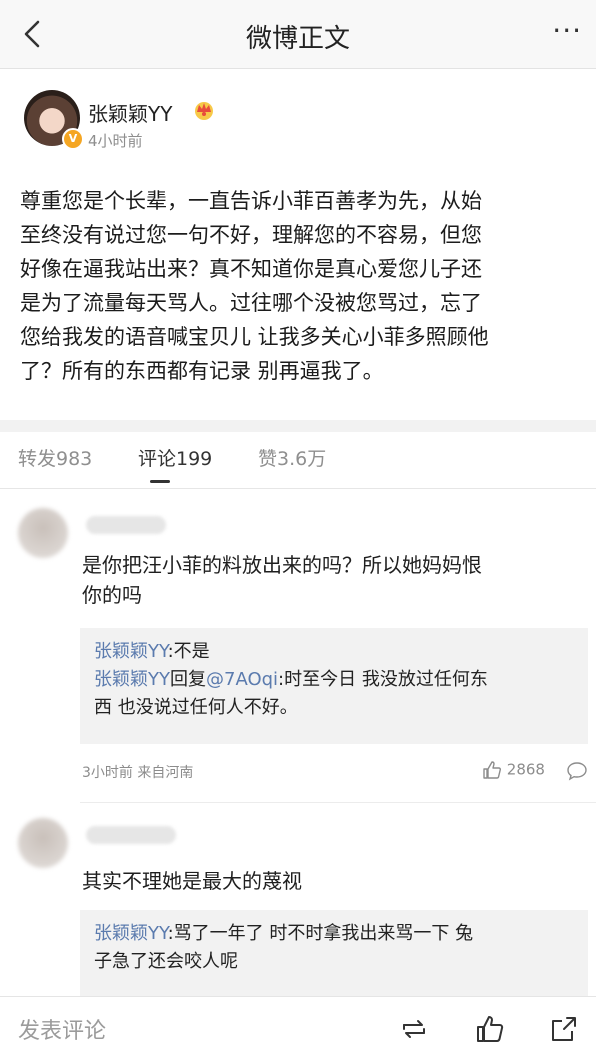  What do you see at coordinates (564, 1029) in the screenshot?
I see `share-icon` at bounding box center [564, 1029].